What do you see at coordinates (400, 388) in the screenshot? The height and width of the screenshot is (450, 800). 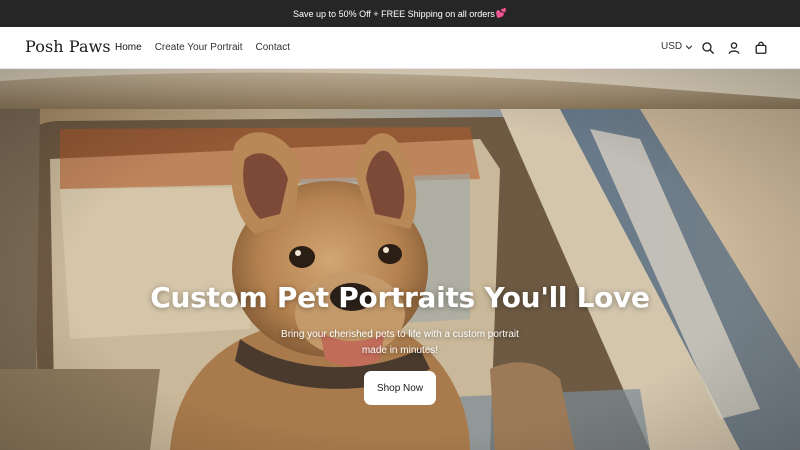 I see `shop-now-button: Shop Now` at bounding box center [400, 388].